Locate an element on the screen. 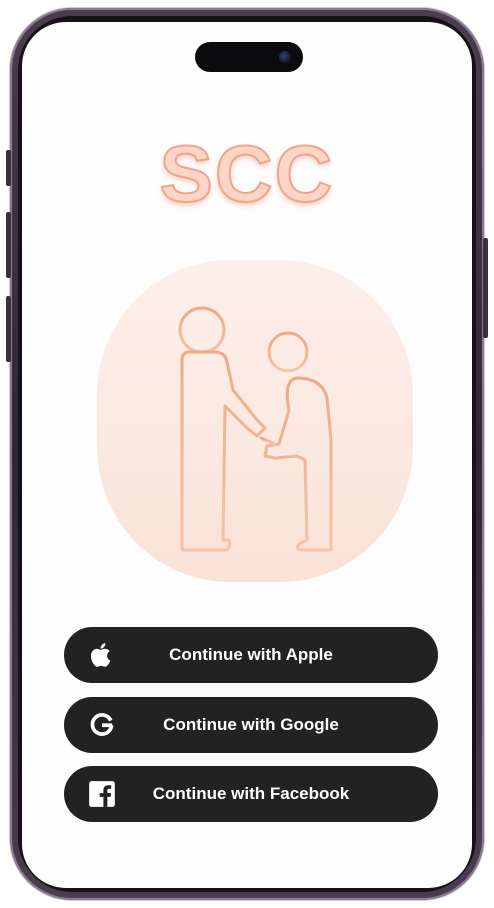 The height and width of the screenshot is (908, 494). google-icon is located at coordinates (102, 724).